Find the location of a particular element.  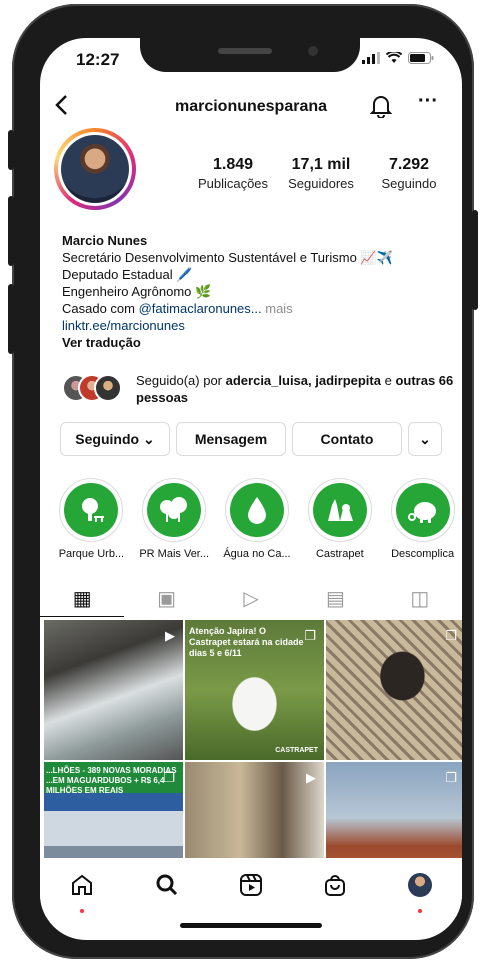

stat-followers: 17,1 mil Seguidores is located at coordinates (321, 173).